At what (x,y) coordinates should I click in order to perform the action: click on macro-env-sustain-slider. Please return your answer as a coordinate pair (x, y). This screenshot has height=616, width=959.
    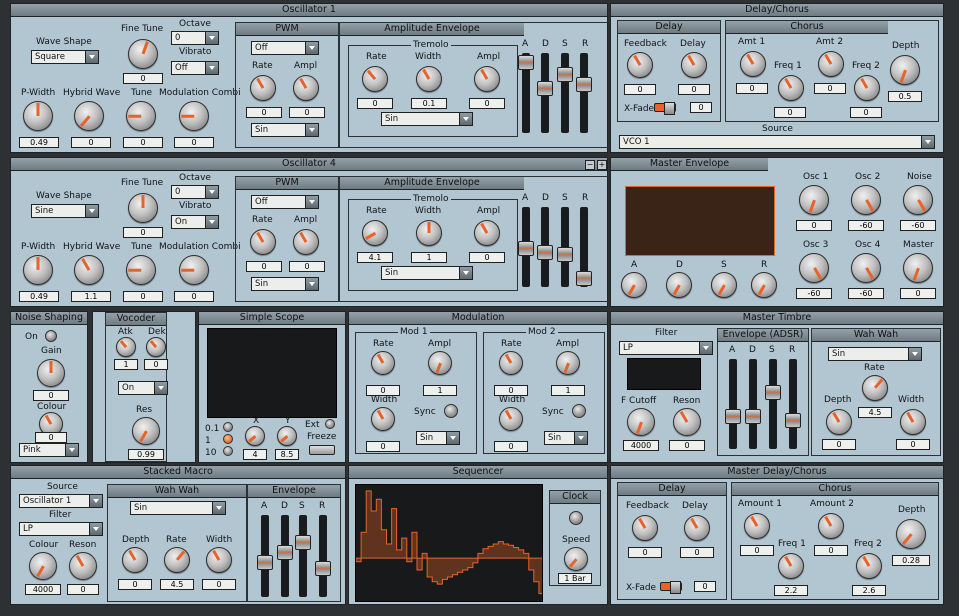
    Looking at the image, I should click on (303, 556).